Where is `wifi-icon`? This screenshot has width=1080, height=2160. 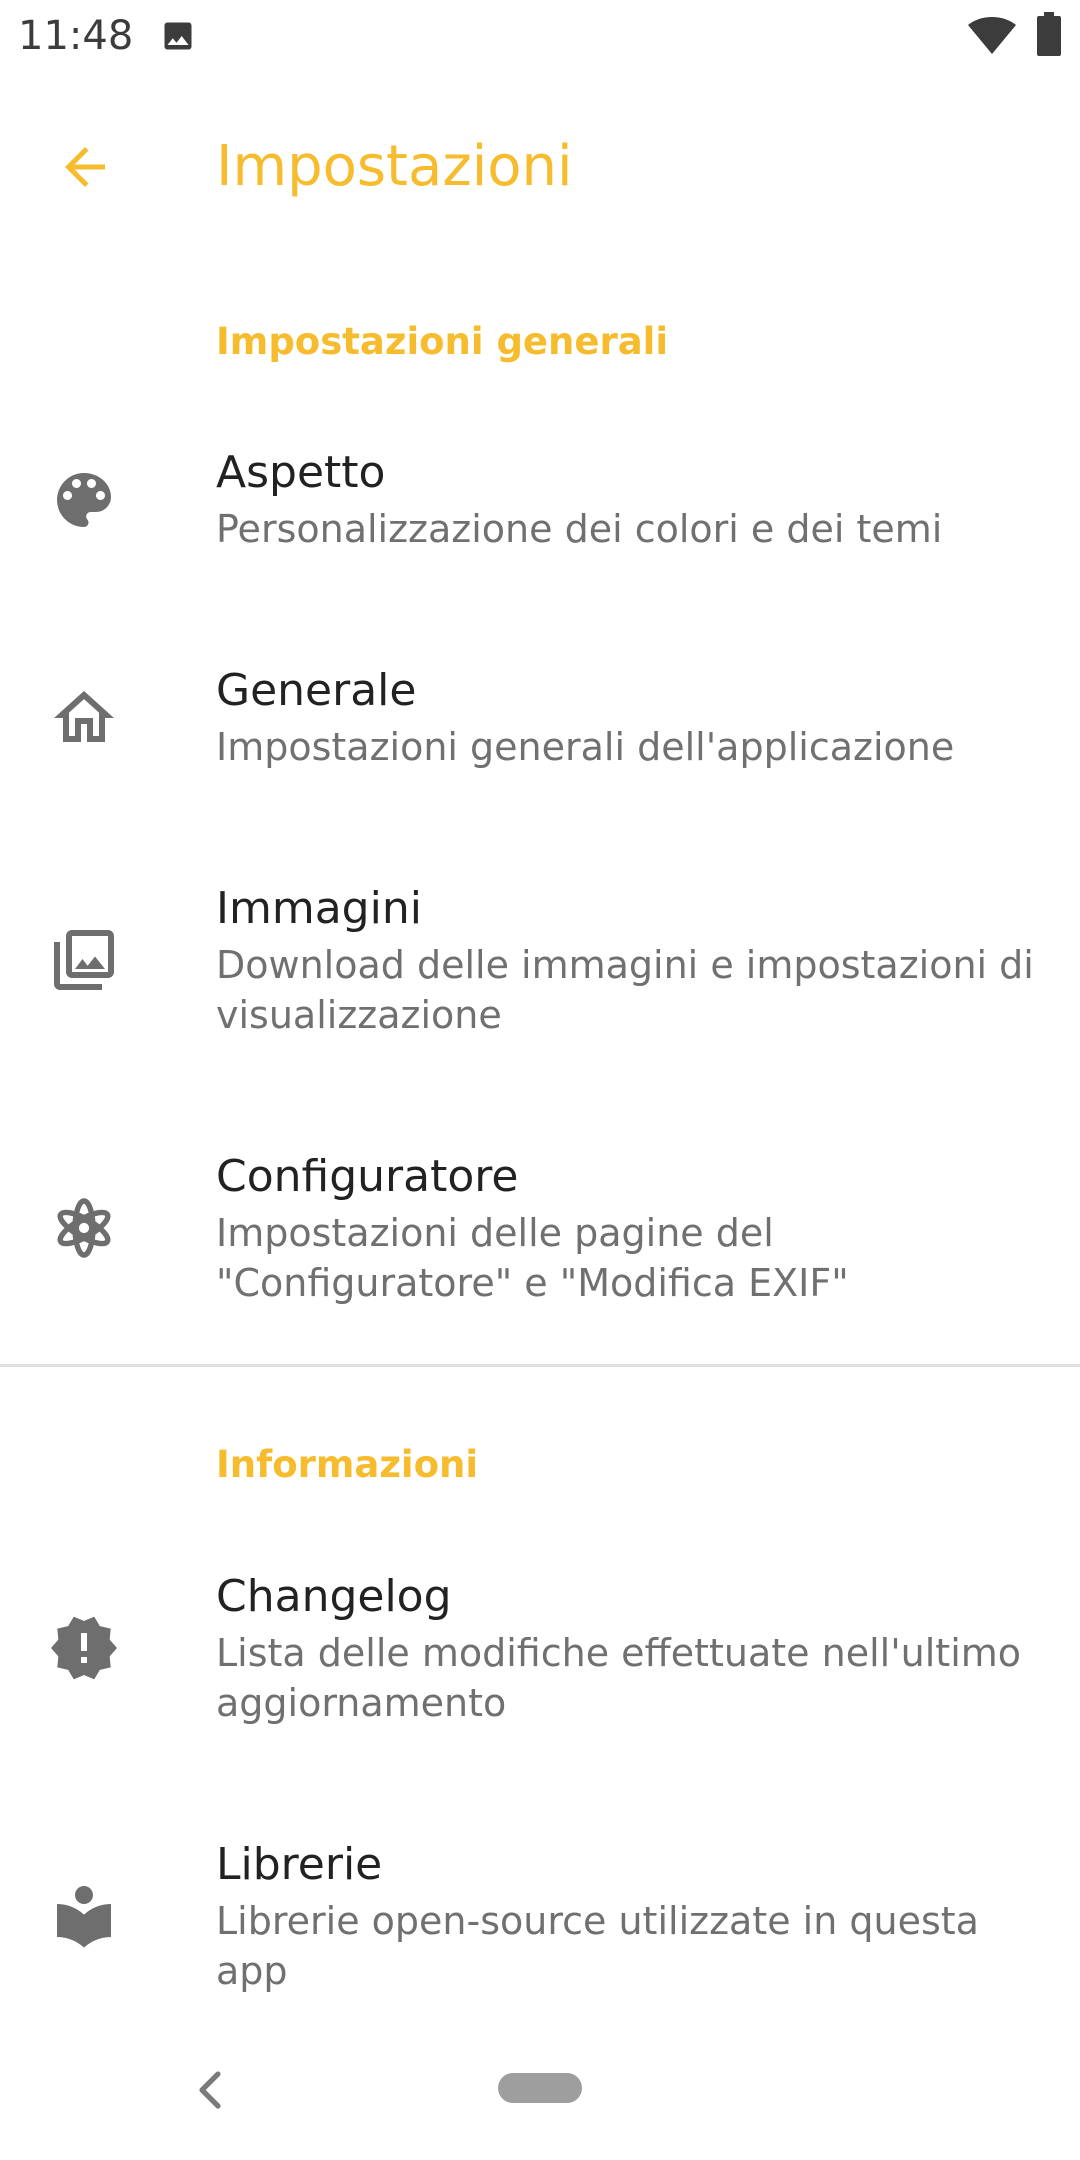
wifi-icon is located at coordinates (992, 35).